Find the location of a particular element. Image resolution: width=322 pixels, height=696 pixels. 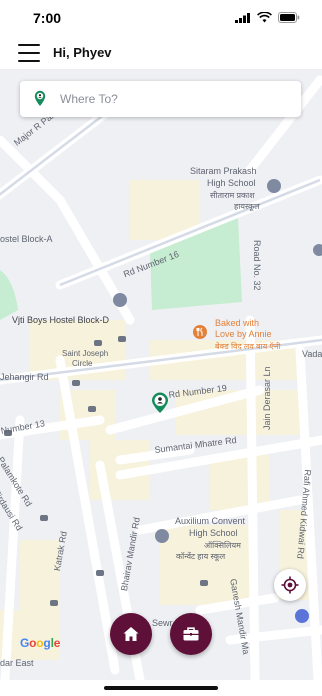

location-pin-icon is located at coordinates (40, 98).